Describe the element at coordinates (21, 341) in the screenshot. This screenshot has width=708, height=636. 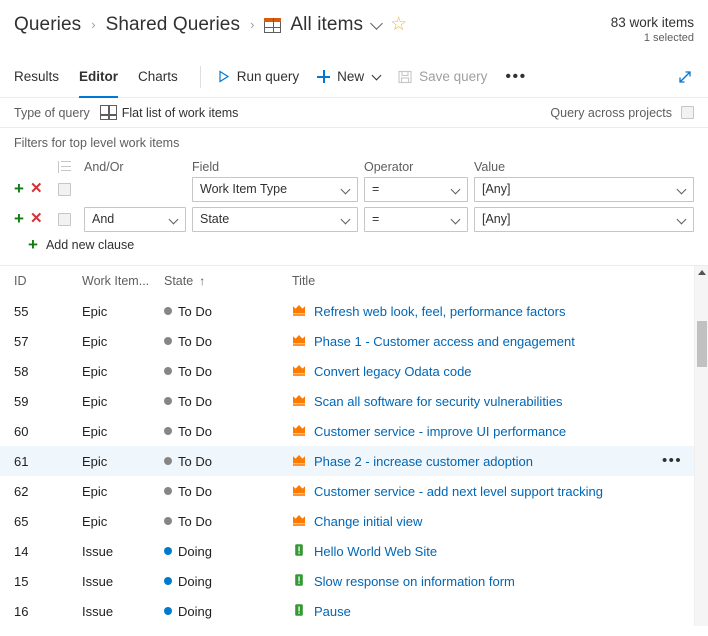
I see `row-id: 57` at that location.